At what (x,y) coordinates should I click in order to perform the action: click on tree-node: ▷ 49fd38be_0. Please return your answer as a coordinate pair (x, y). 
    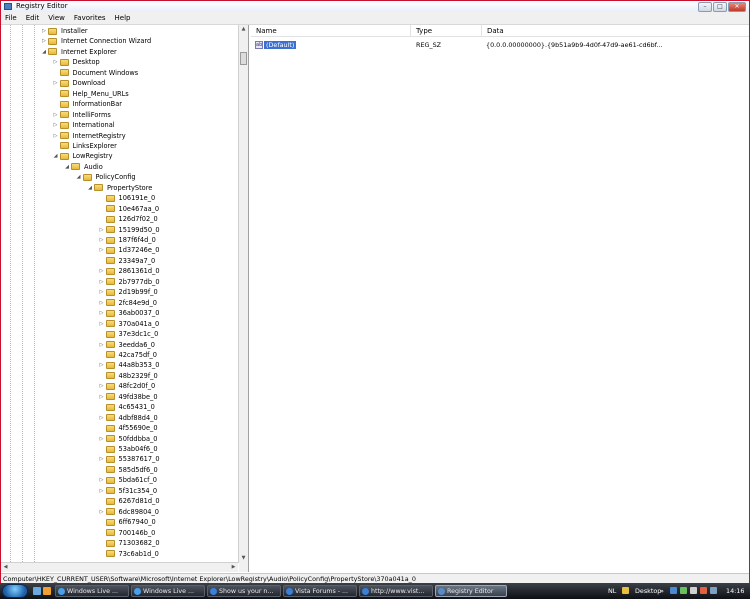
    Looking at the image, I should click on (128, 397).